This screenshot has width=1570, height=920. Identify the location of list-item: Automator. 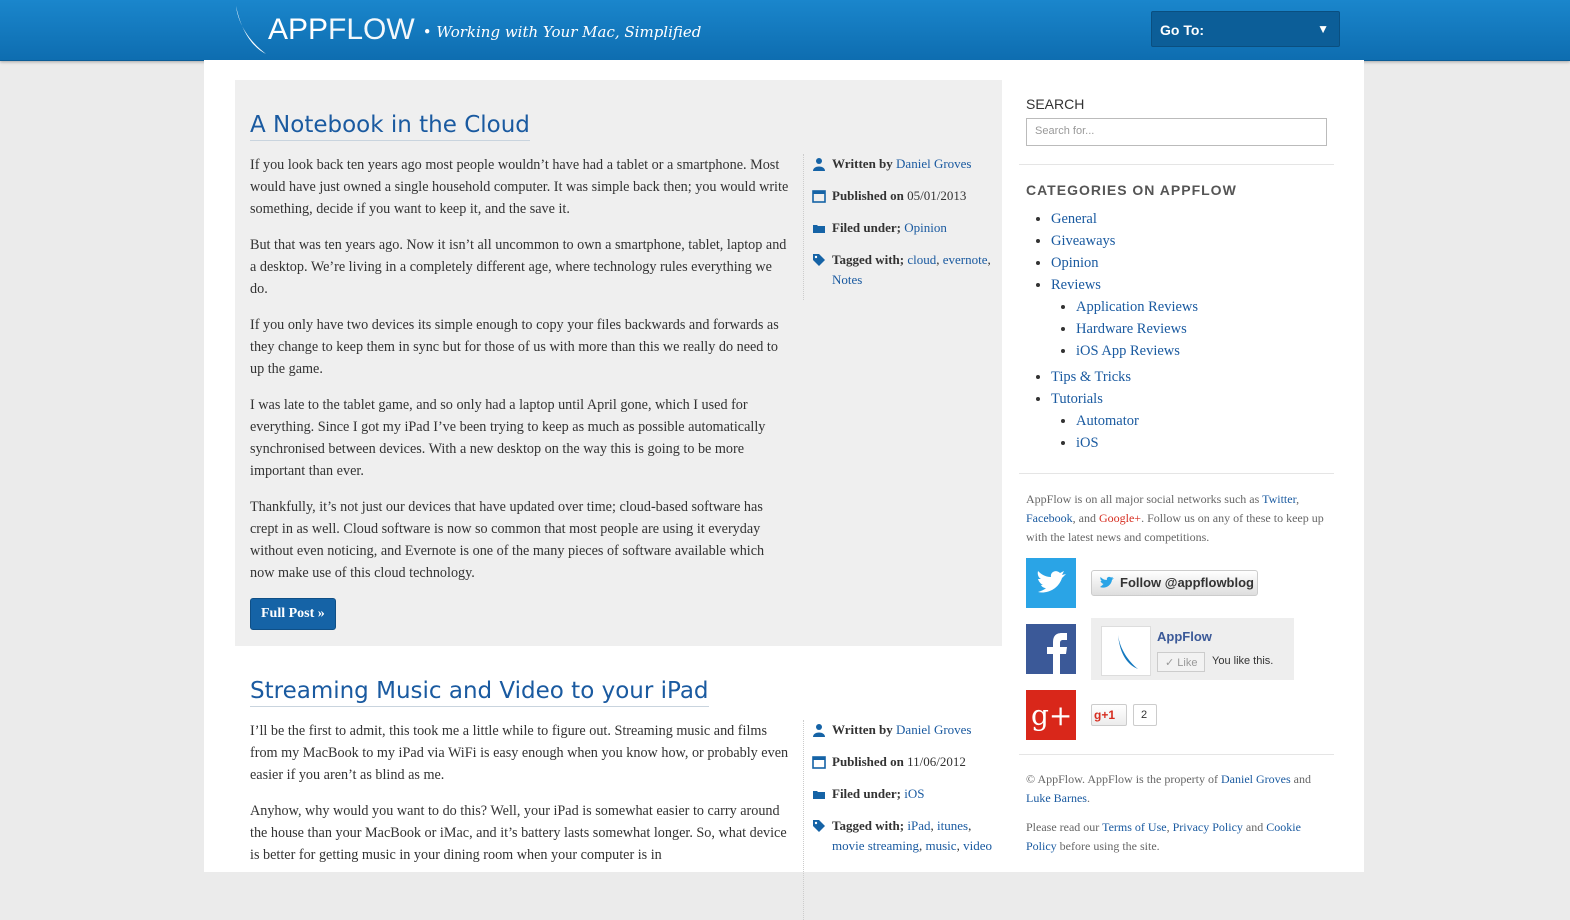
(1137, 421).